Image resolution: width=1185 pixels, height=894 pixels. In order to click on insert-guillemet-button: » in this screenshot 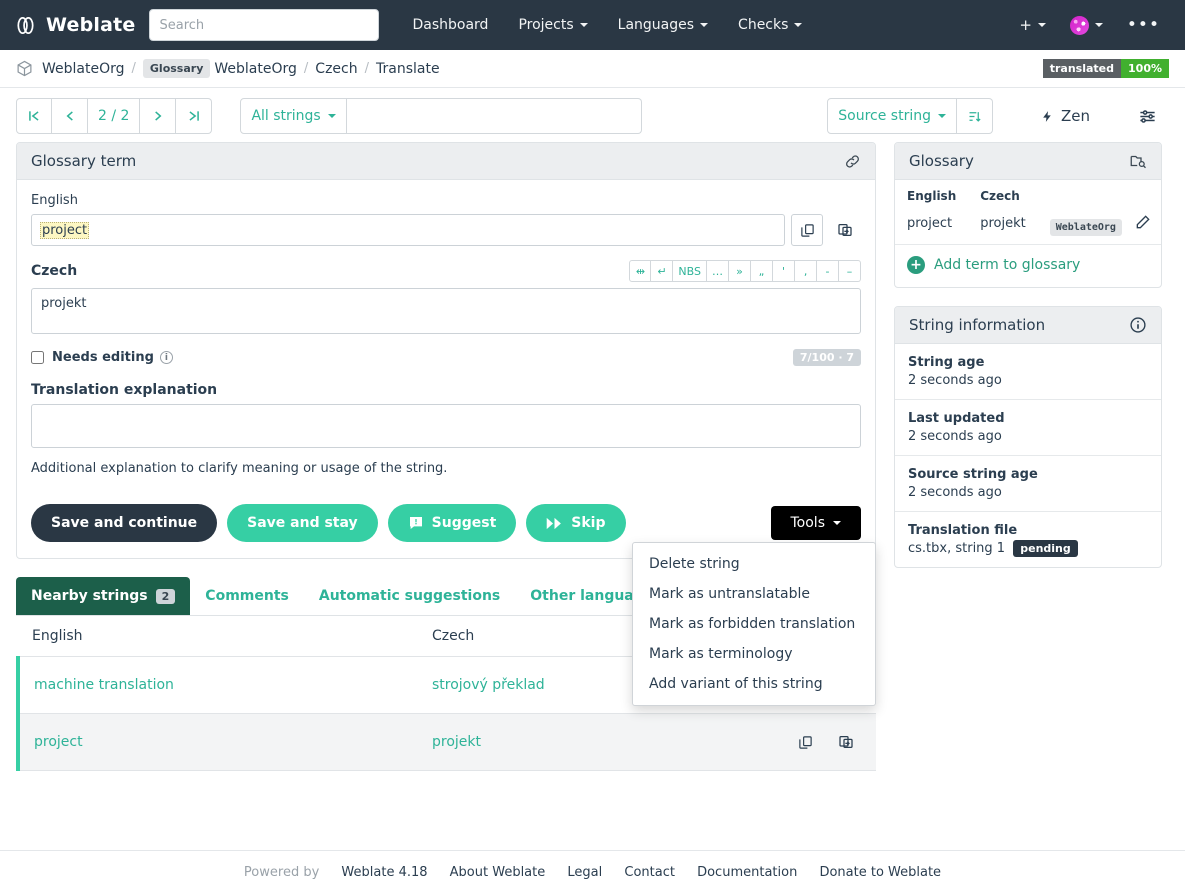, I will do `click(740, 271)`.